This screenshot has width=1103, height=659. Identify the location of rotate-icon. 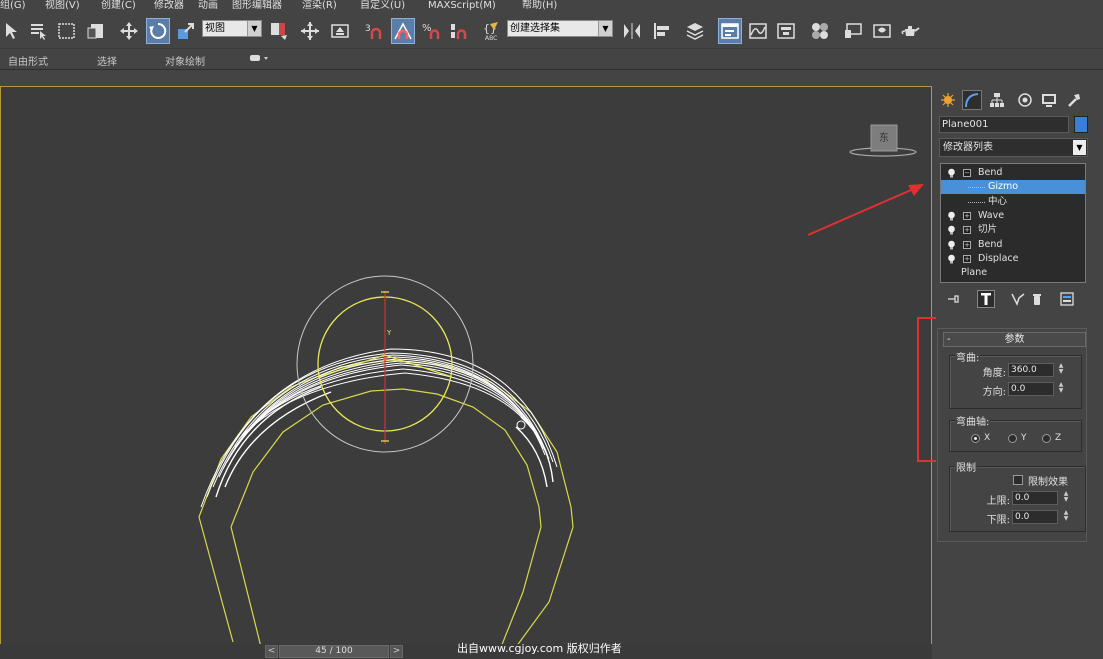
(158, 31).